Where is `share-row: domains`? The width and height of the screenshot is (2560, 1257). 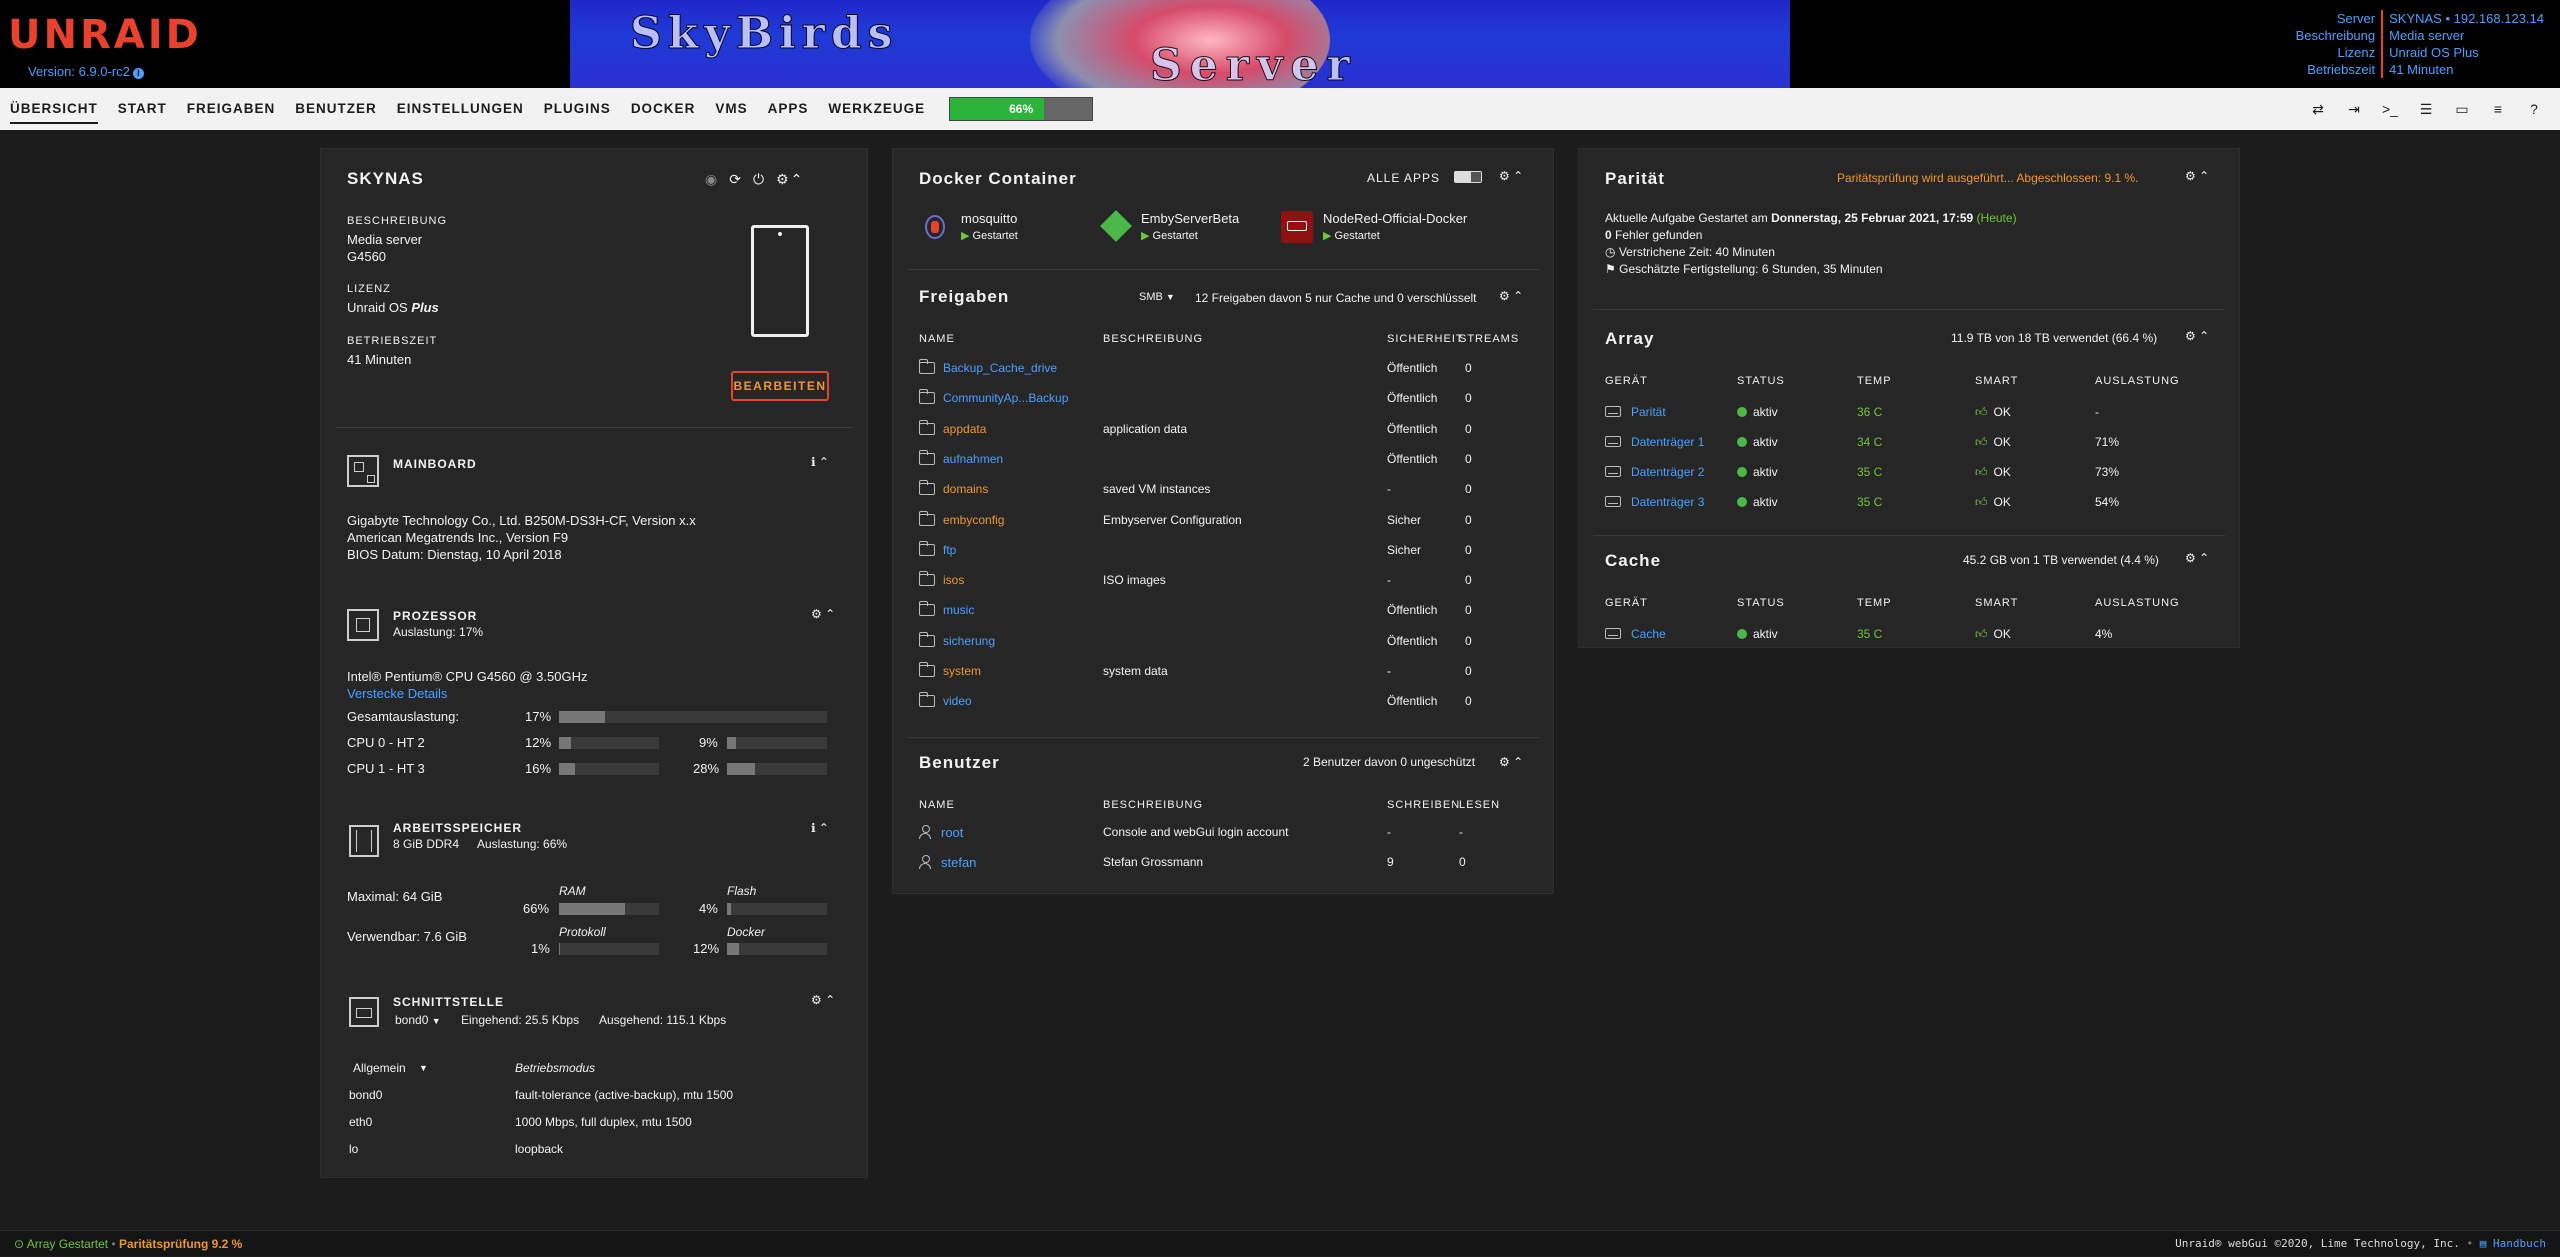
share-row: domains is located at coordinates (953, 489).